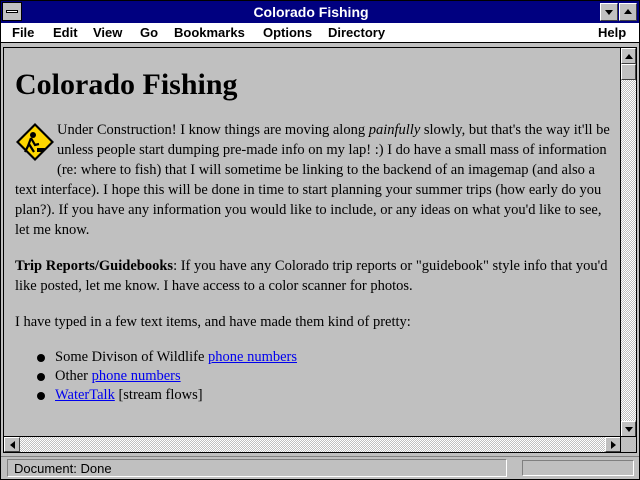 This screenshot has width=640, height=480. Describe the element at coordinates (628, 56) in the screenshot. I see `scroll-up-icon` at that location.